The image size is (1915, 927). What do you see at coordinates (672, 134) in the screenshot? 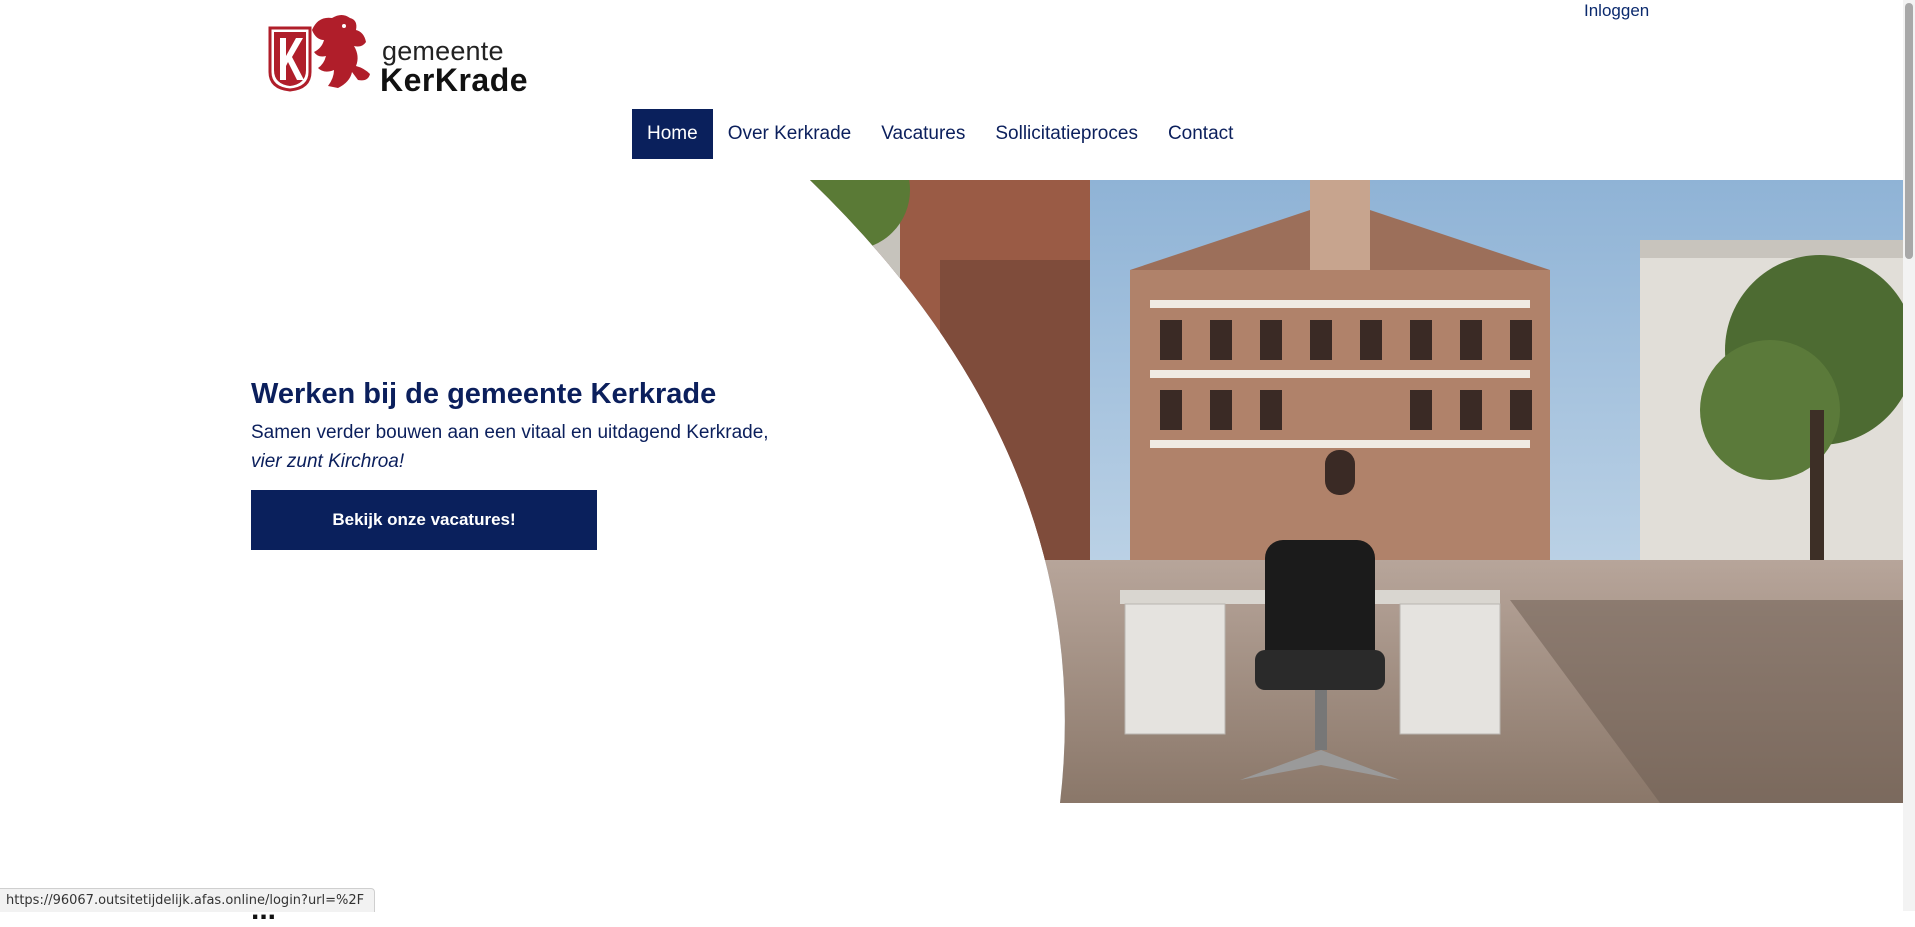
I see `nav-item-home: Home` at bounding box center [672, 134].